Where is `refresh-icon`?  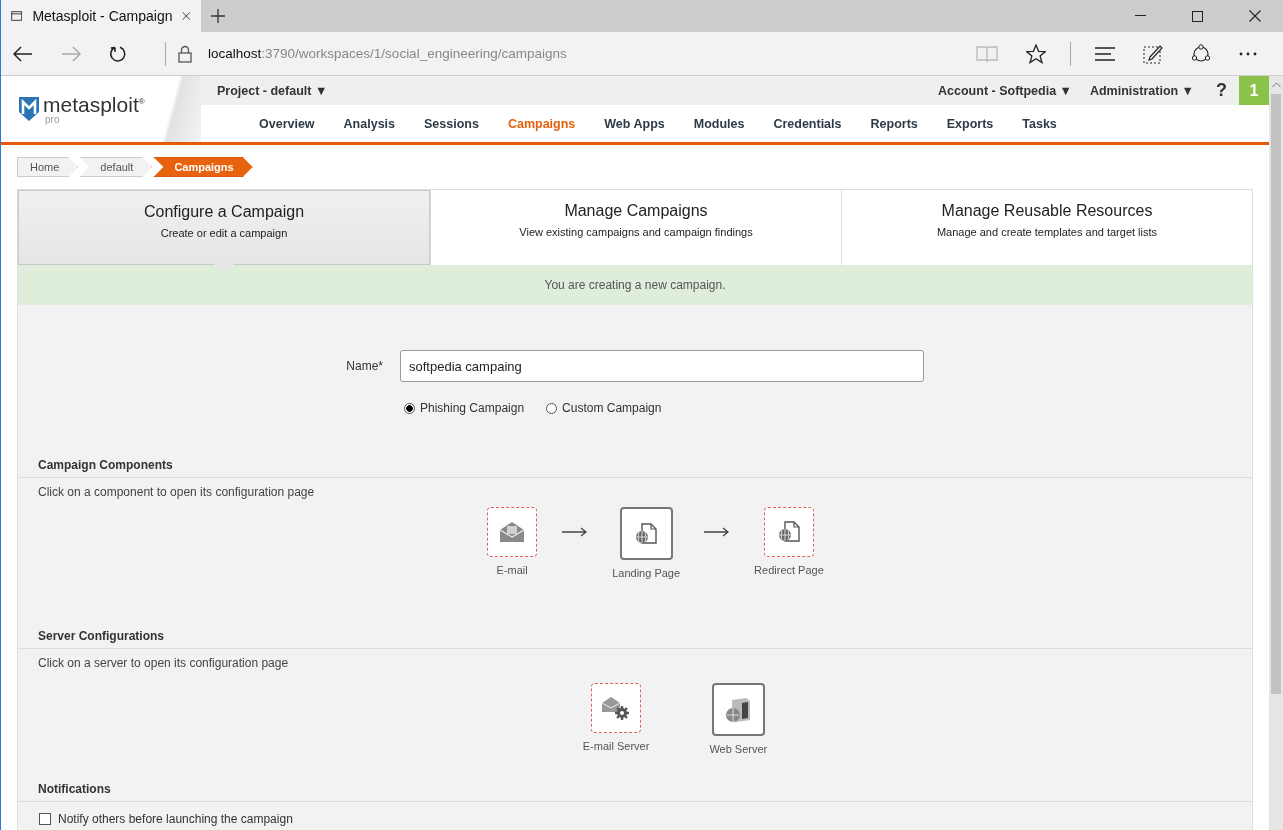 refresh-icon is located at coordinates (118, 53).